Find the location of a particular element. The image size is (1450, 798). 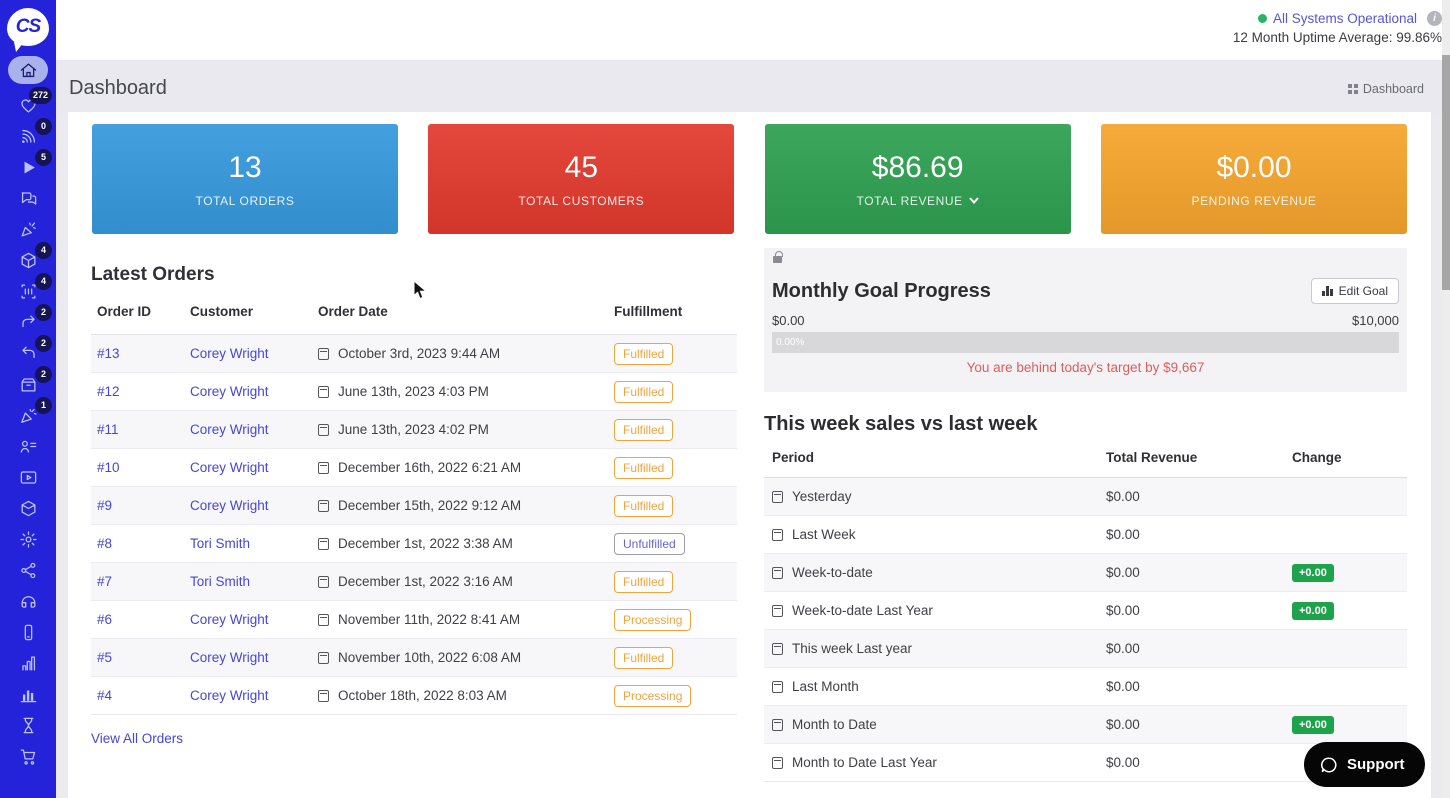

mobile-icon is located at coordinates (28, 632).